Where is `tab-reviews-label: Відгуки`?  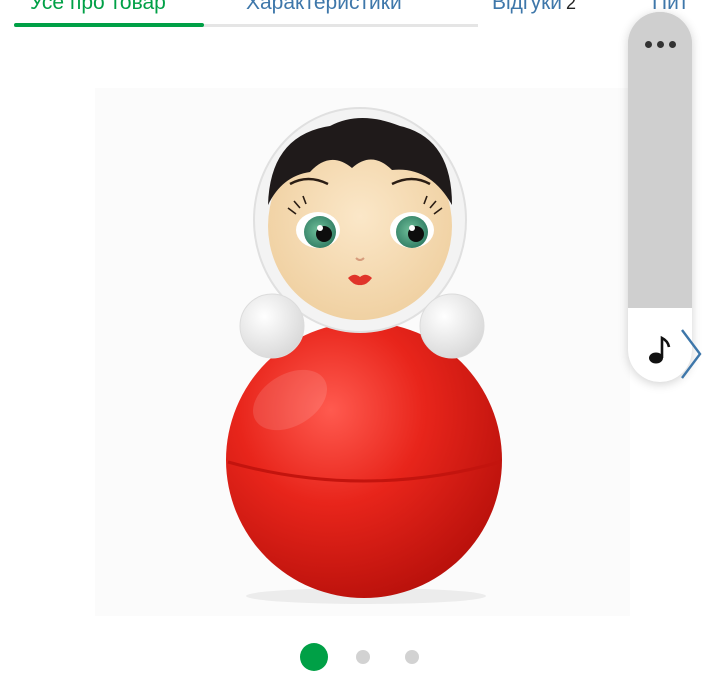
tab-reviews-label: Відгуки is located at coordinates (527, 7).